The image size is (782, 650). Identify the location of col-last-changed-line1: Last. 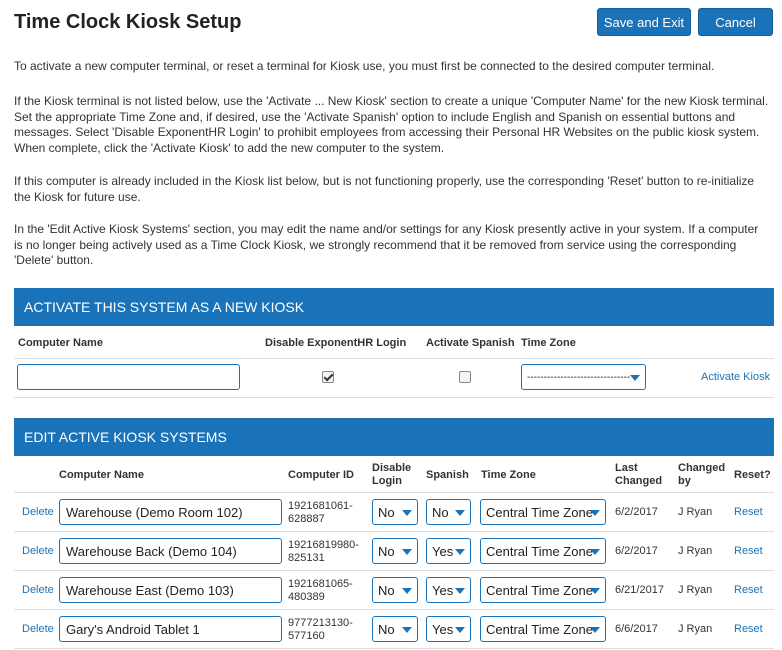
(626, 468).